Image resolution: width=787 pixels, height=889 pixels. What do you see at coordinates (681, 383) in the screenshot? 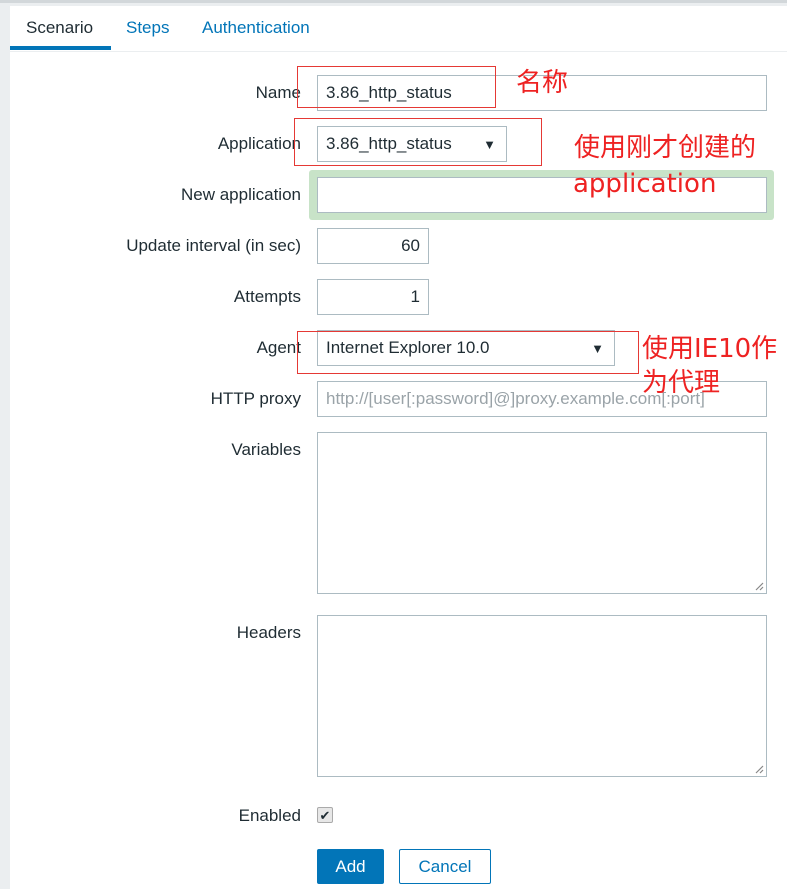
I see `annotation-agent-note-2: 为代理` at bounding box center [681, 383].